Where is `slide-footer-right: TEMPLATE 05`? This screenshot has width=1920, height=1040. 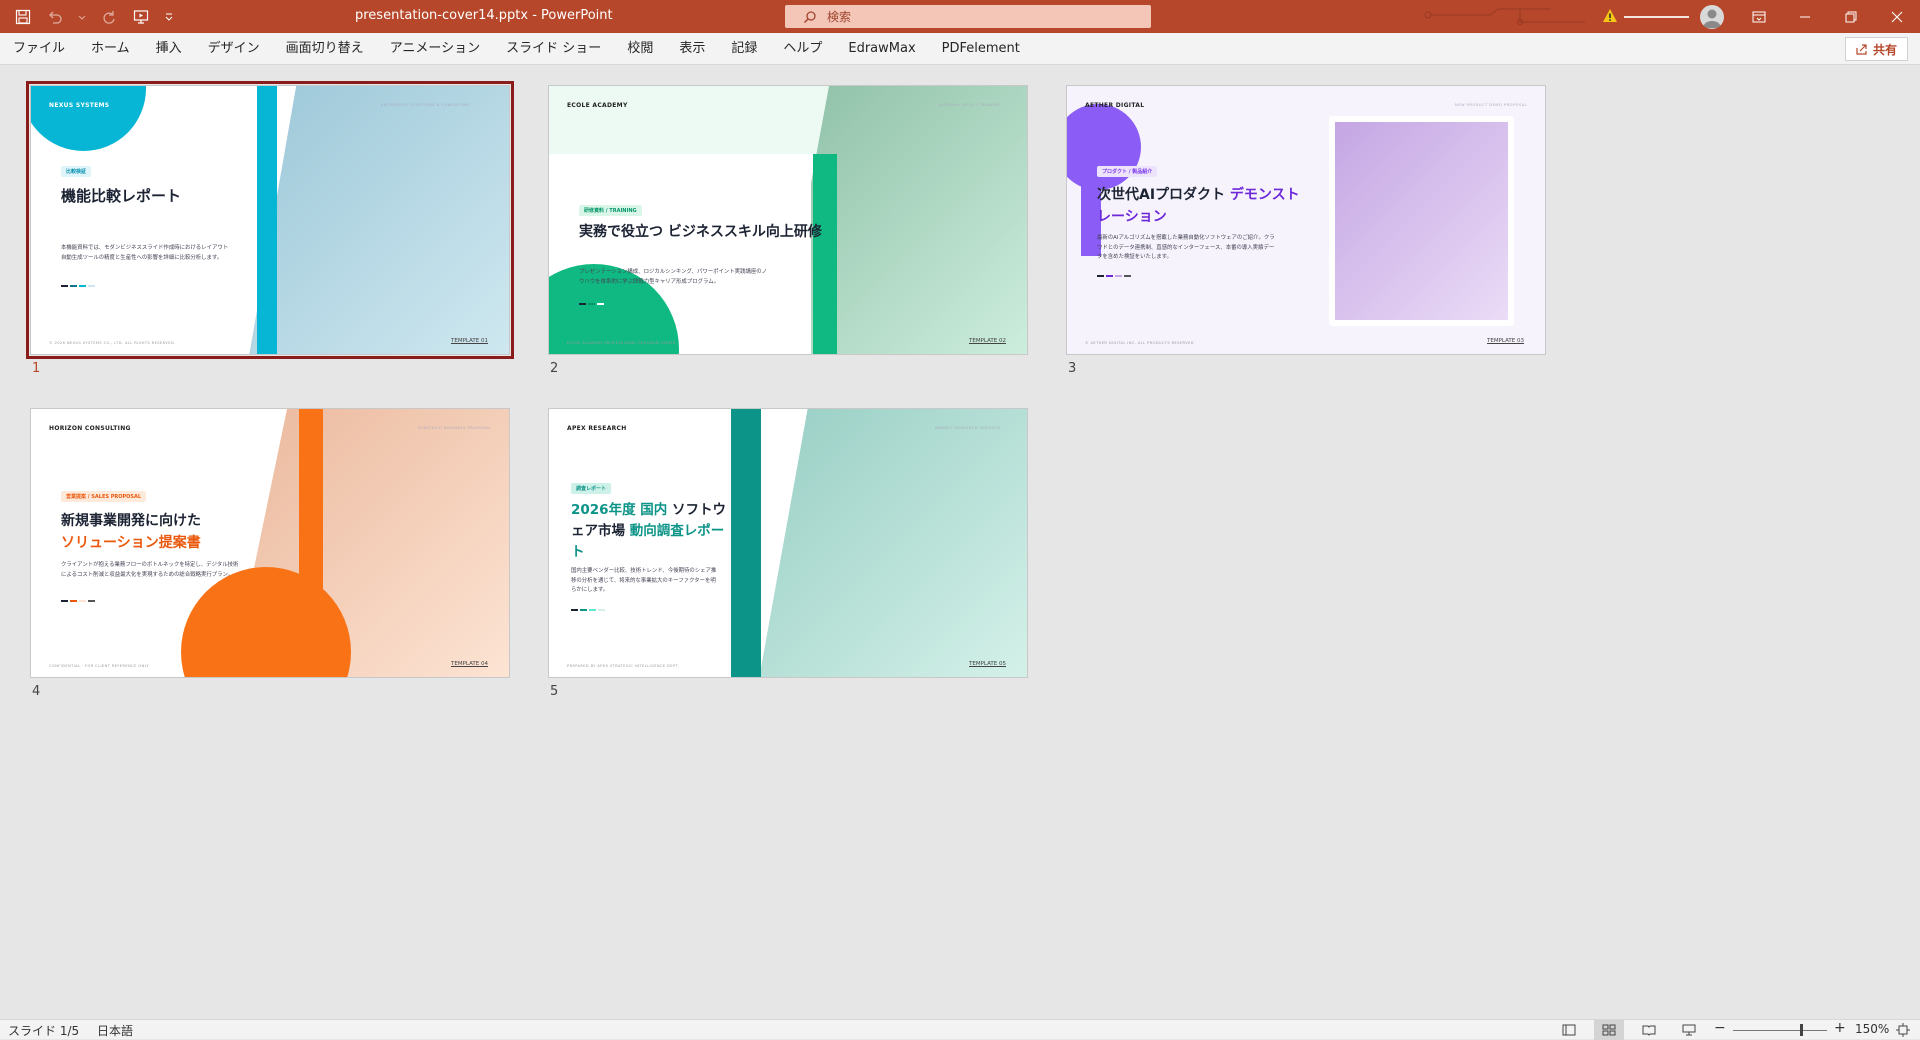 slide-footer-right: TEMPLATE 05 is located at coordinates (988, 664).